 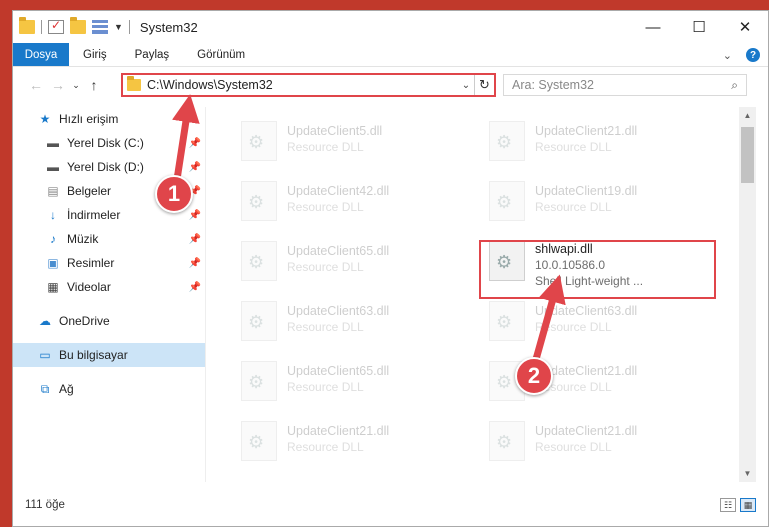 What do you see at coordinates (466, 85) in the screenshot?
I see `chevron-down-icon: ⌄` at bounding box center [466, 85].